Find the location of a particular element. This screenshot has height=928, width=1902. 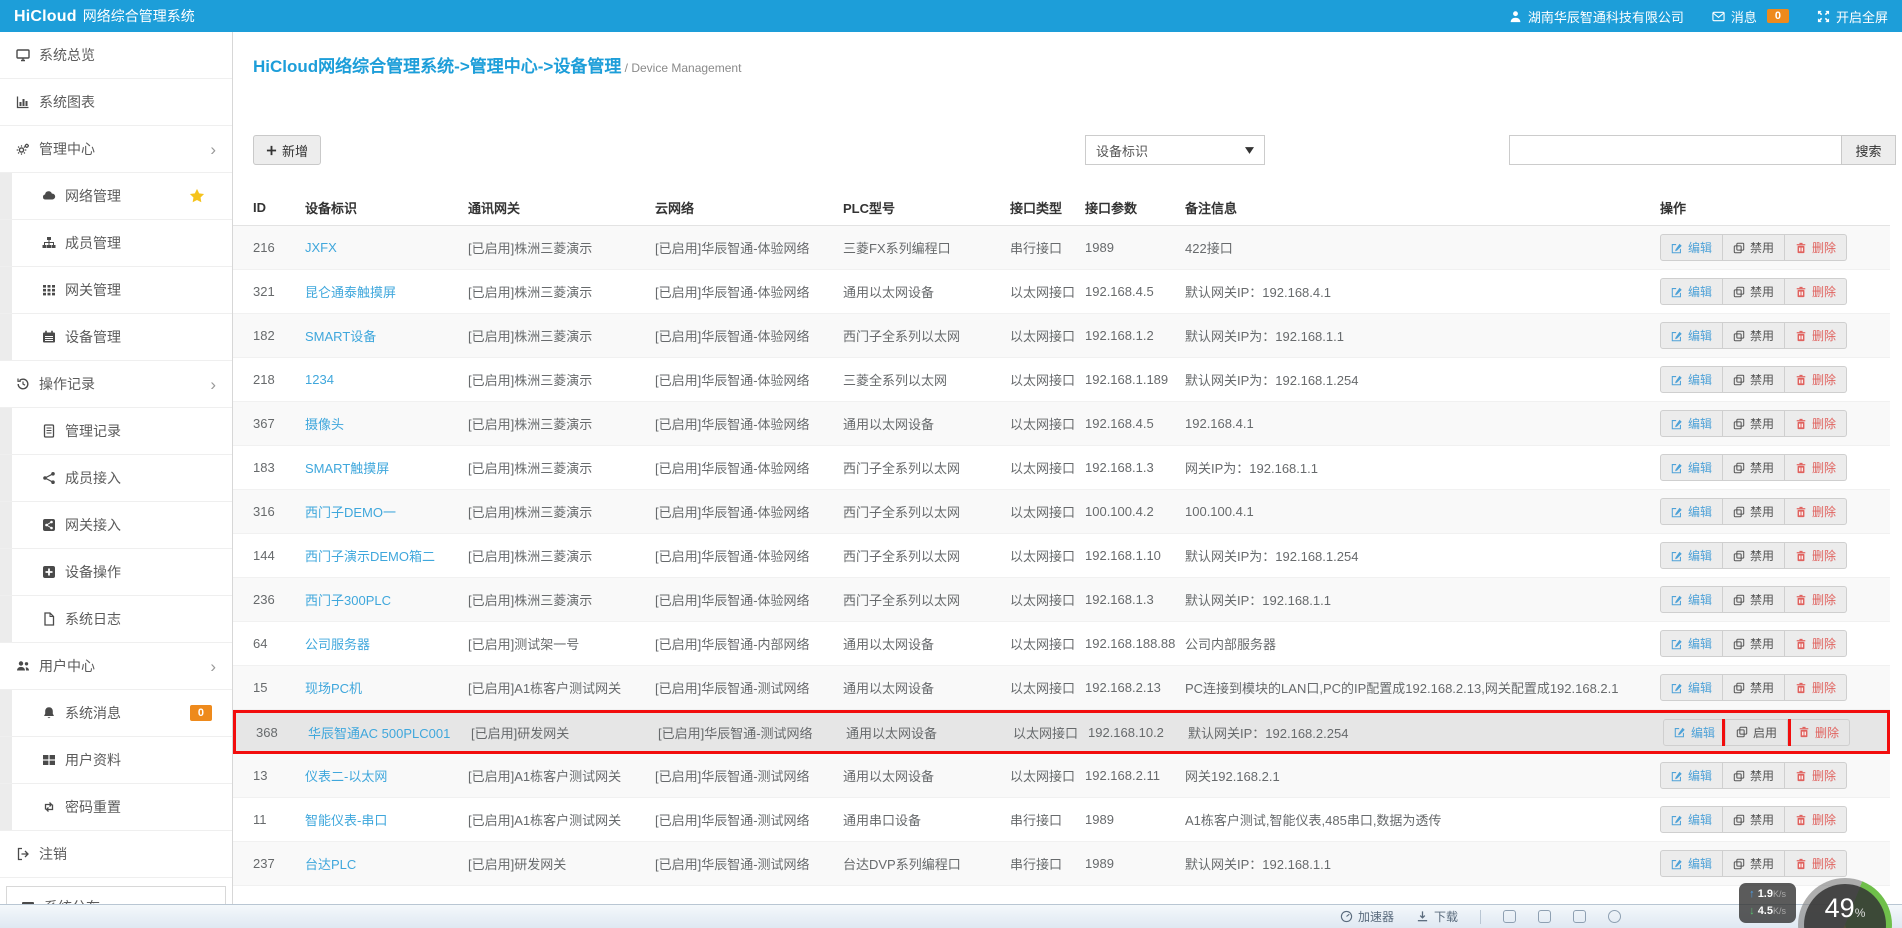

statusbar-download: 下载 is located at coordinates (1437, 916).